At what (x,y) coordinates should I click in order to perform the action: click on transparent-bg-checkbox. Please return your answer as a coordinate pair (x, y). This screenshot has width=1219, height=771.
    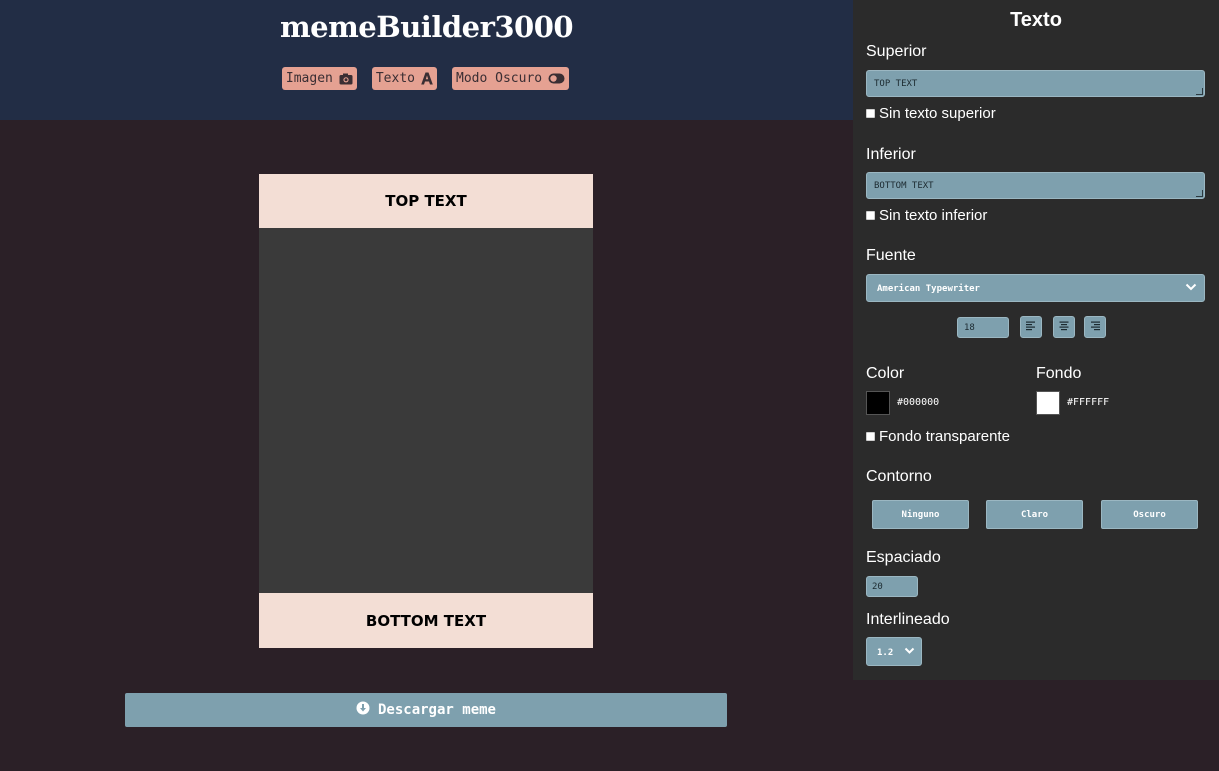
    Looking at the image, I should click on (870, 436).